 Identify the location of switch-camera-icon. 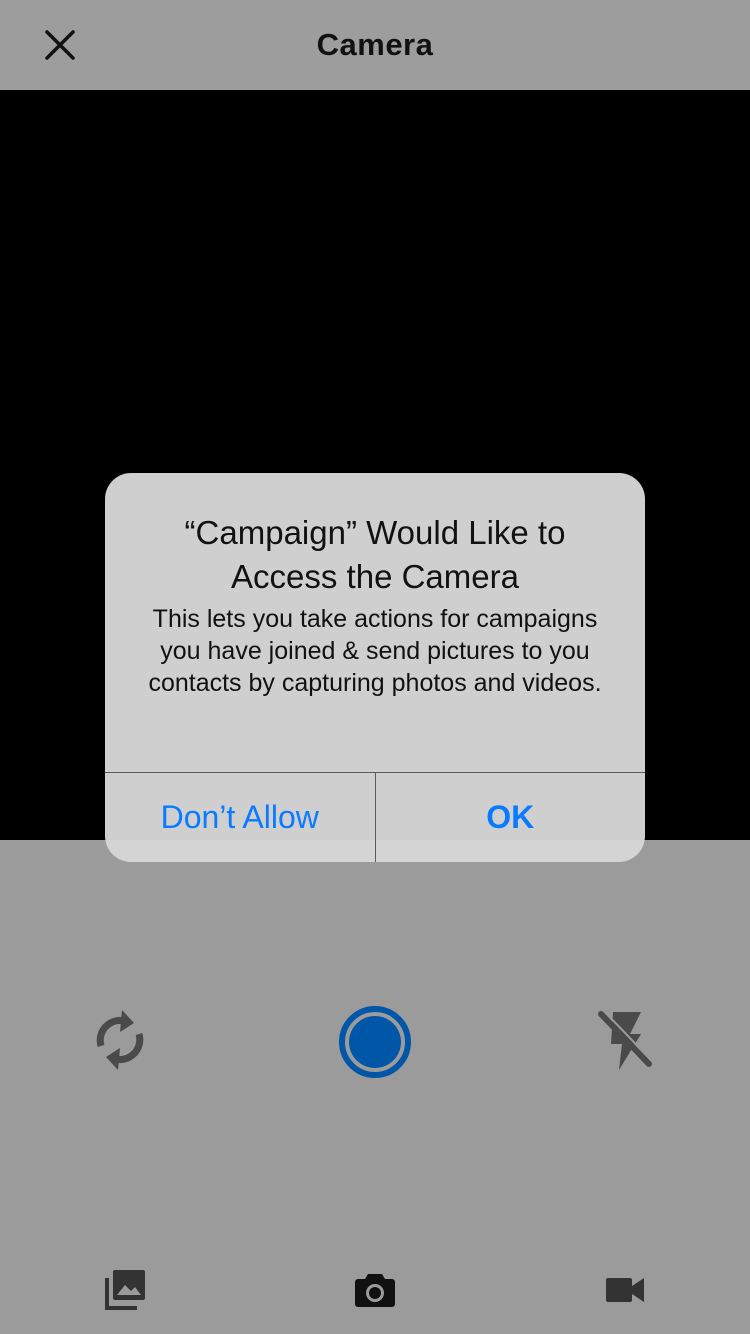
(120, 1040).